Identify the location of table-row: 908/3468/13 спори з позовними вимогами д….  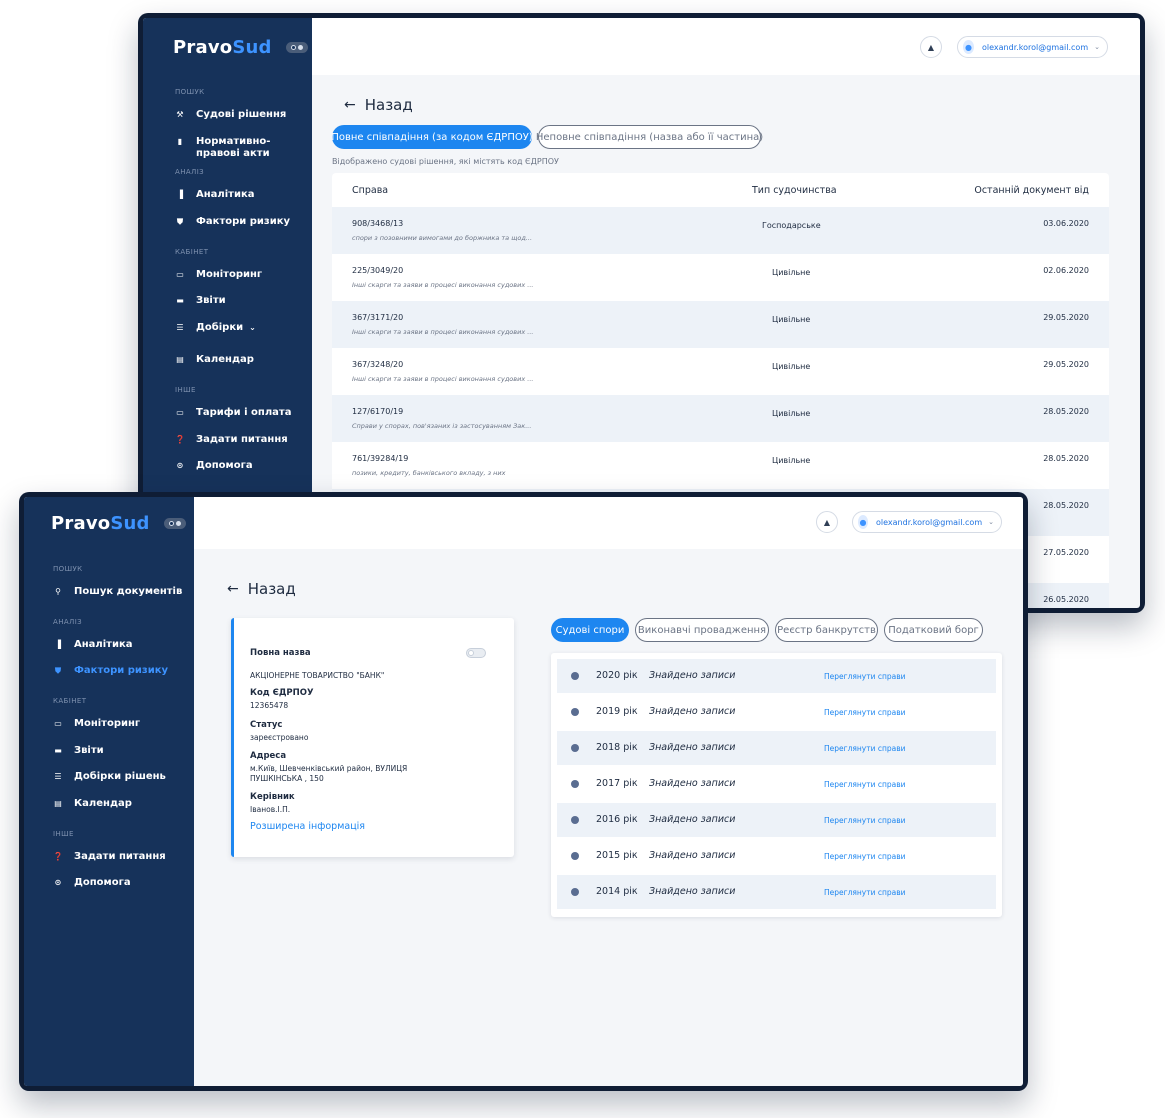
(720, 230).